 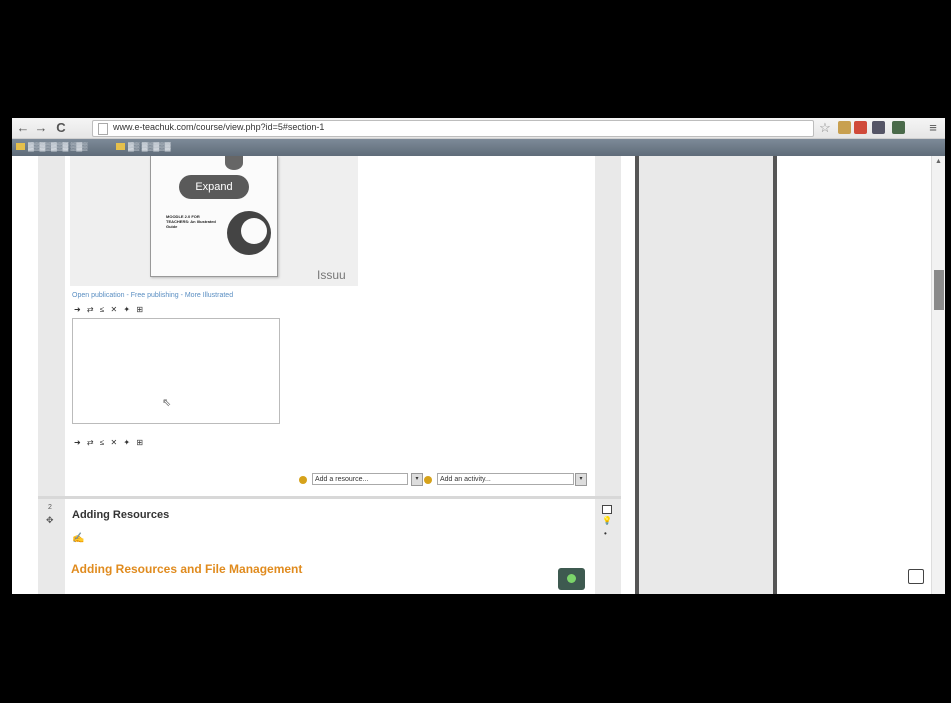 I want to click on bookmark-item: ▓▒ ▓▒▓▒▓, so click(x=149, y=146).